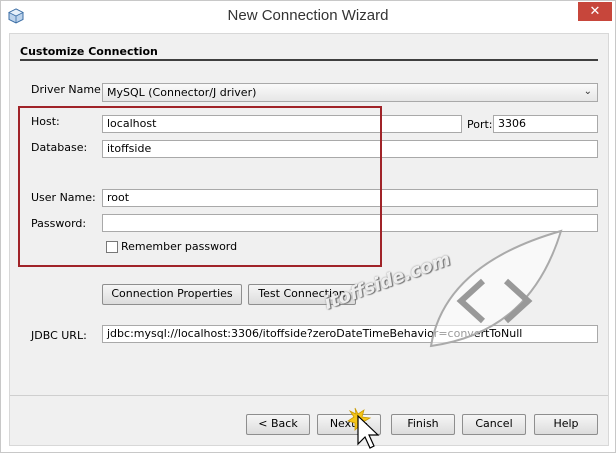 The image size is (616, 453). I want to click on chevron-down-icon: ⌄, so click(587, 91).